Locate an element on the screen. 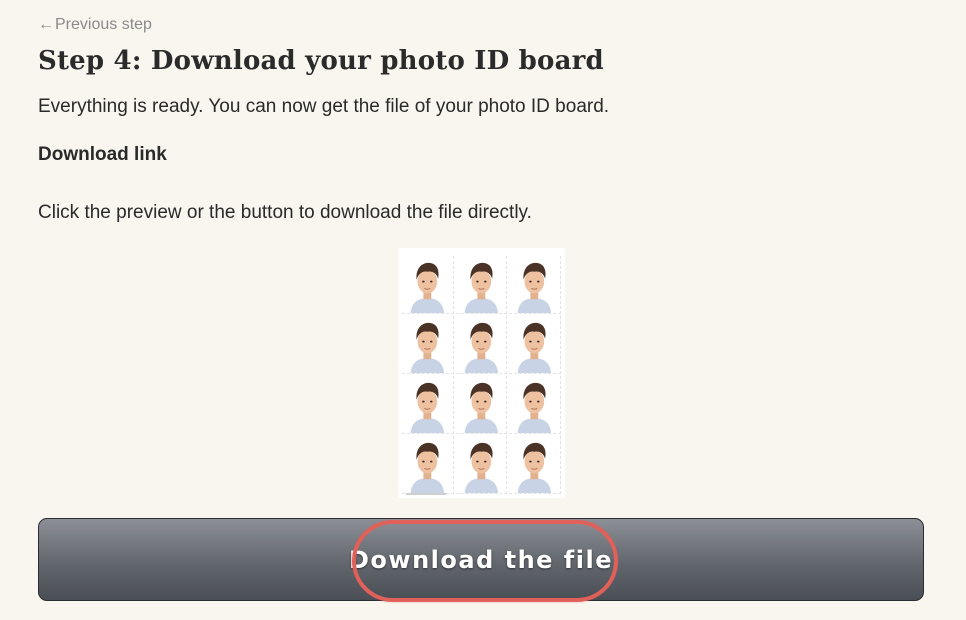 This screenshot has width=966, height=620. photo-board-preview is located at coordinates (481, 373).